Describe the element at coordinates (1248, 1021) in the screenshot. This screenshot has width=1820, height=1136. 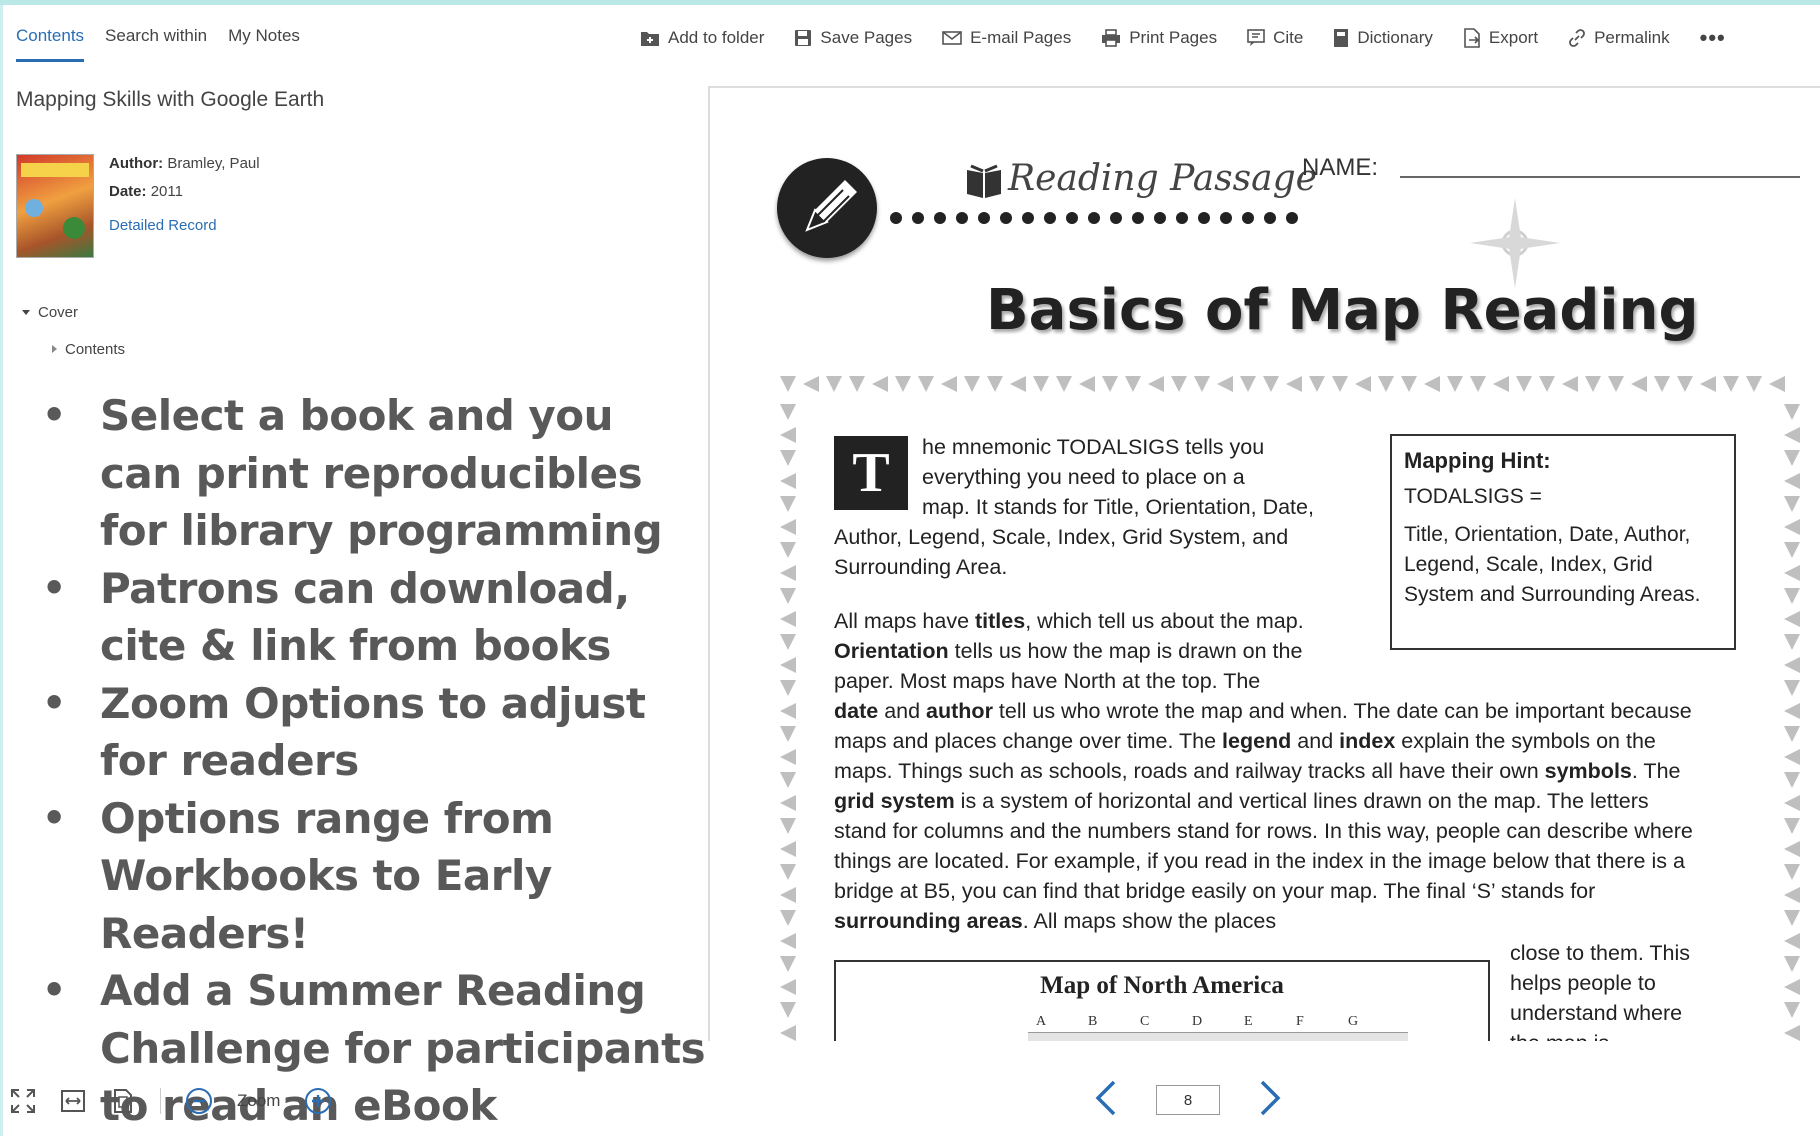
I see `map-column-label: E` at that location.